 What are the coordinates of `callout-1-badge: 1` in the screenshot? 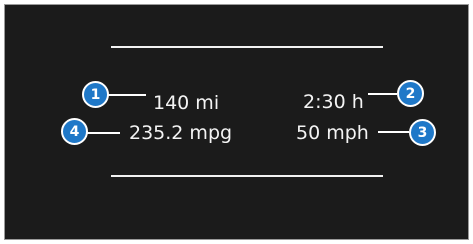 It's located at (95, 94).